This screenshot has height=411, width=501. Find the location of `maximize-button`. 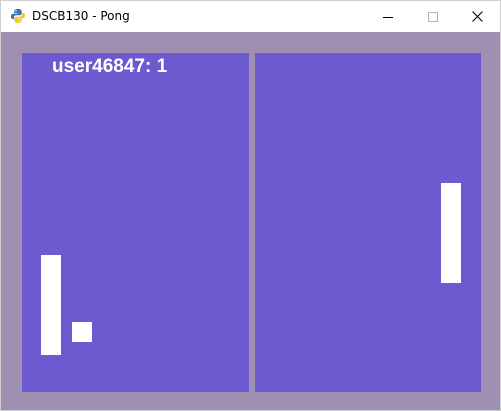

maximize-button is located at coordinates (432, 16).